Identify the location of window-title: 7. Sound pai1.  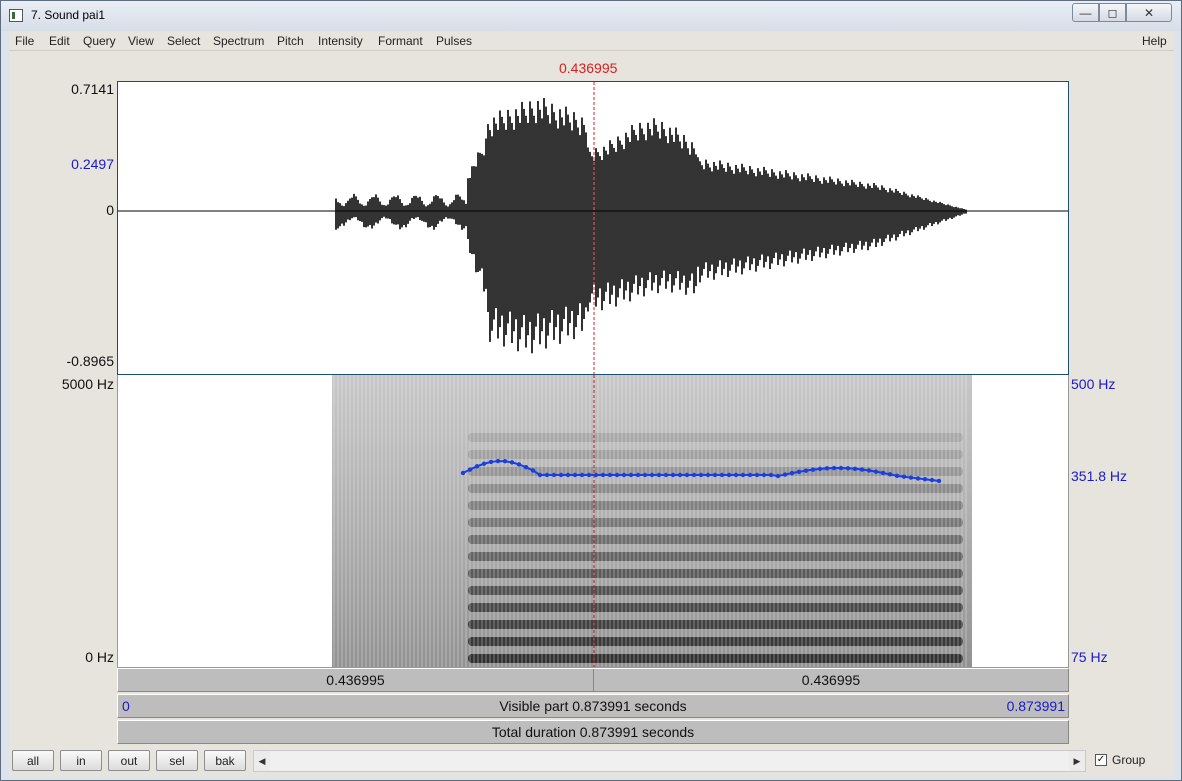
(68, 15).